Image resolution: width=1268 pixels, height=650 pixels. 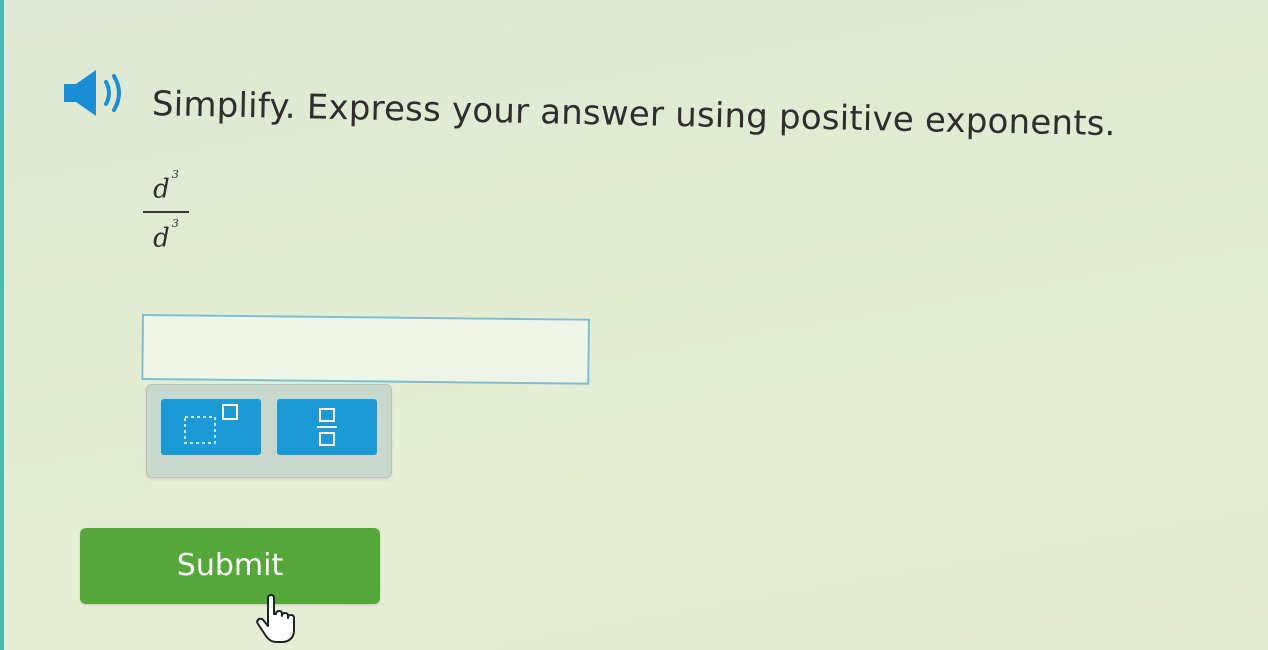 I want to click on fraction-bar, so click(x=166, y=211).